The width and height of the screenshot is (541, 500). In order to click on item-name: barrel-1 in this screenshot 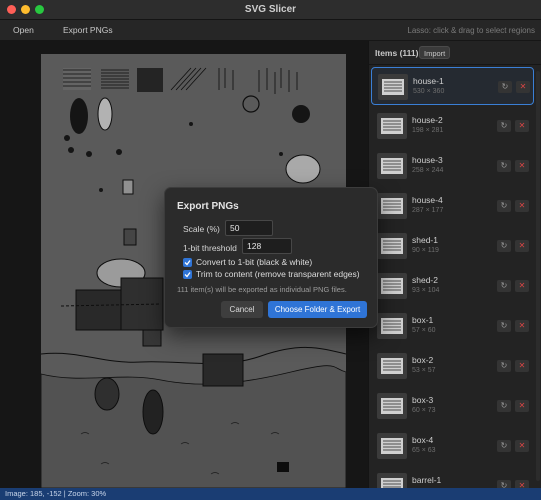, I will do `click(427, 480)`.